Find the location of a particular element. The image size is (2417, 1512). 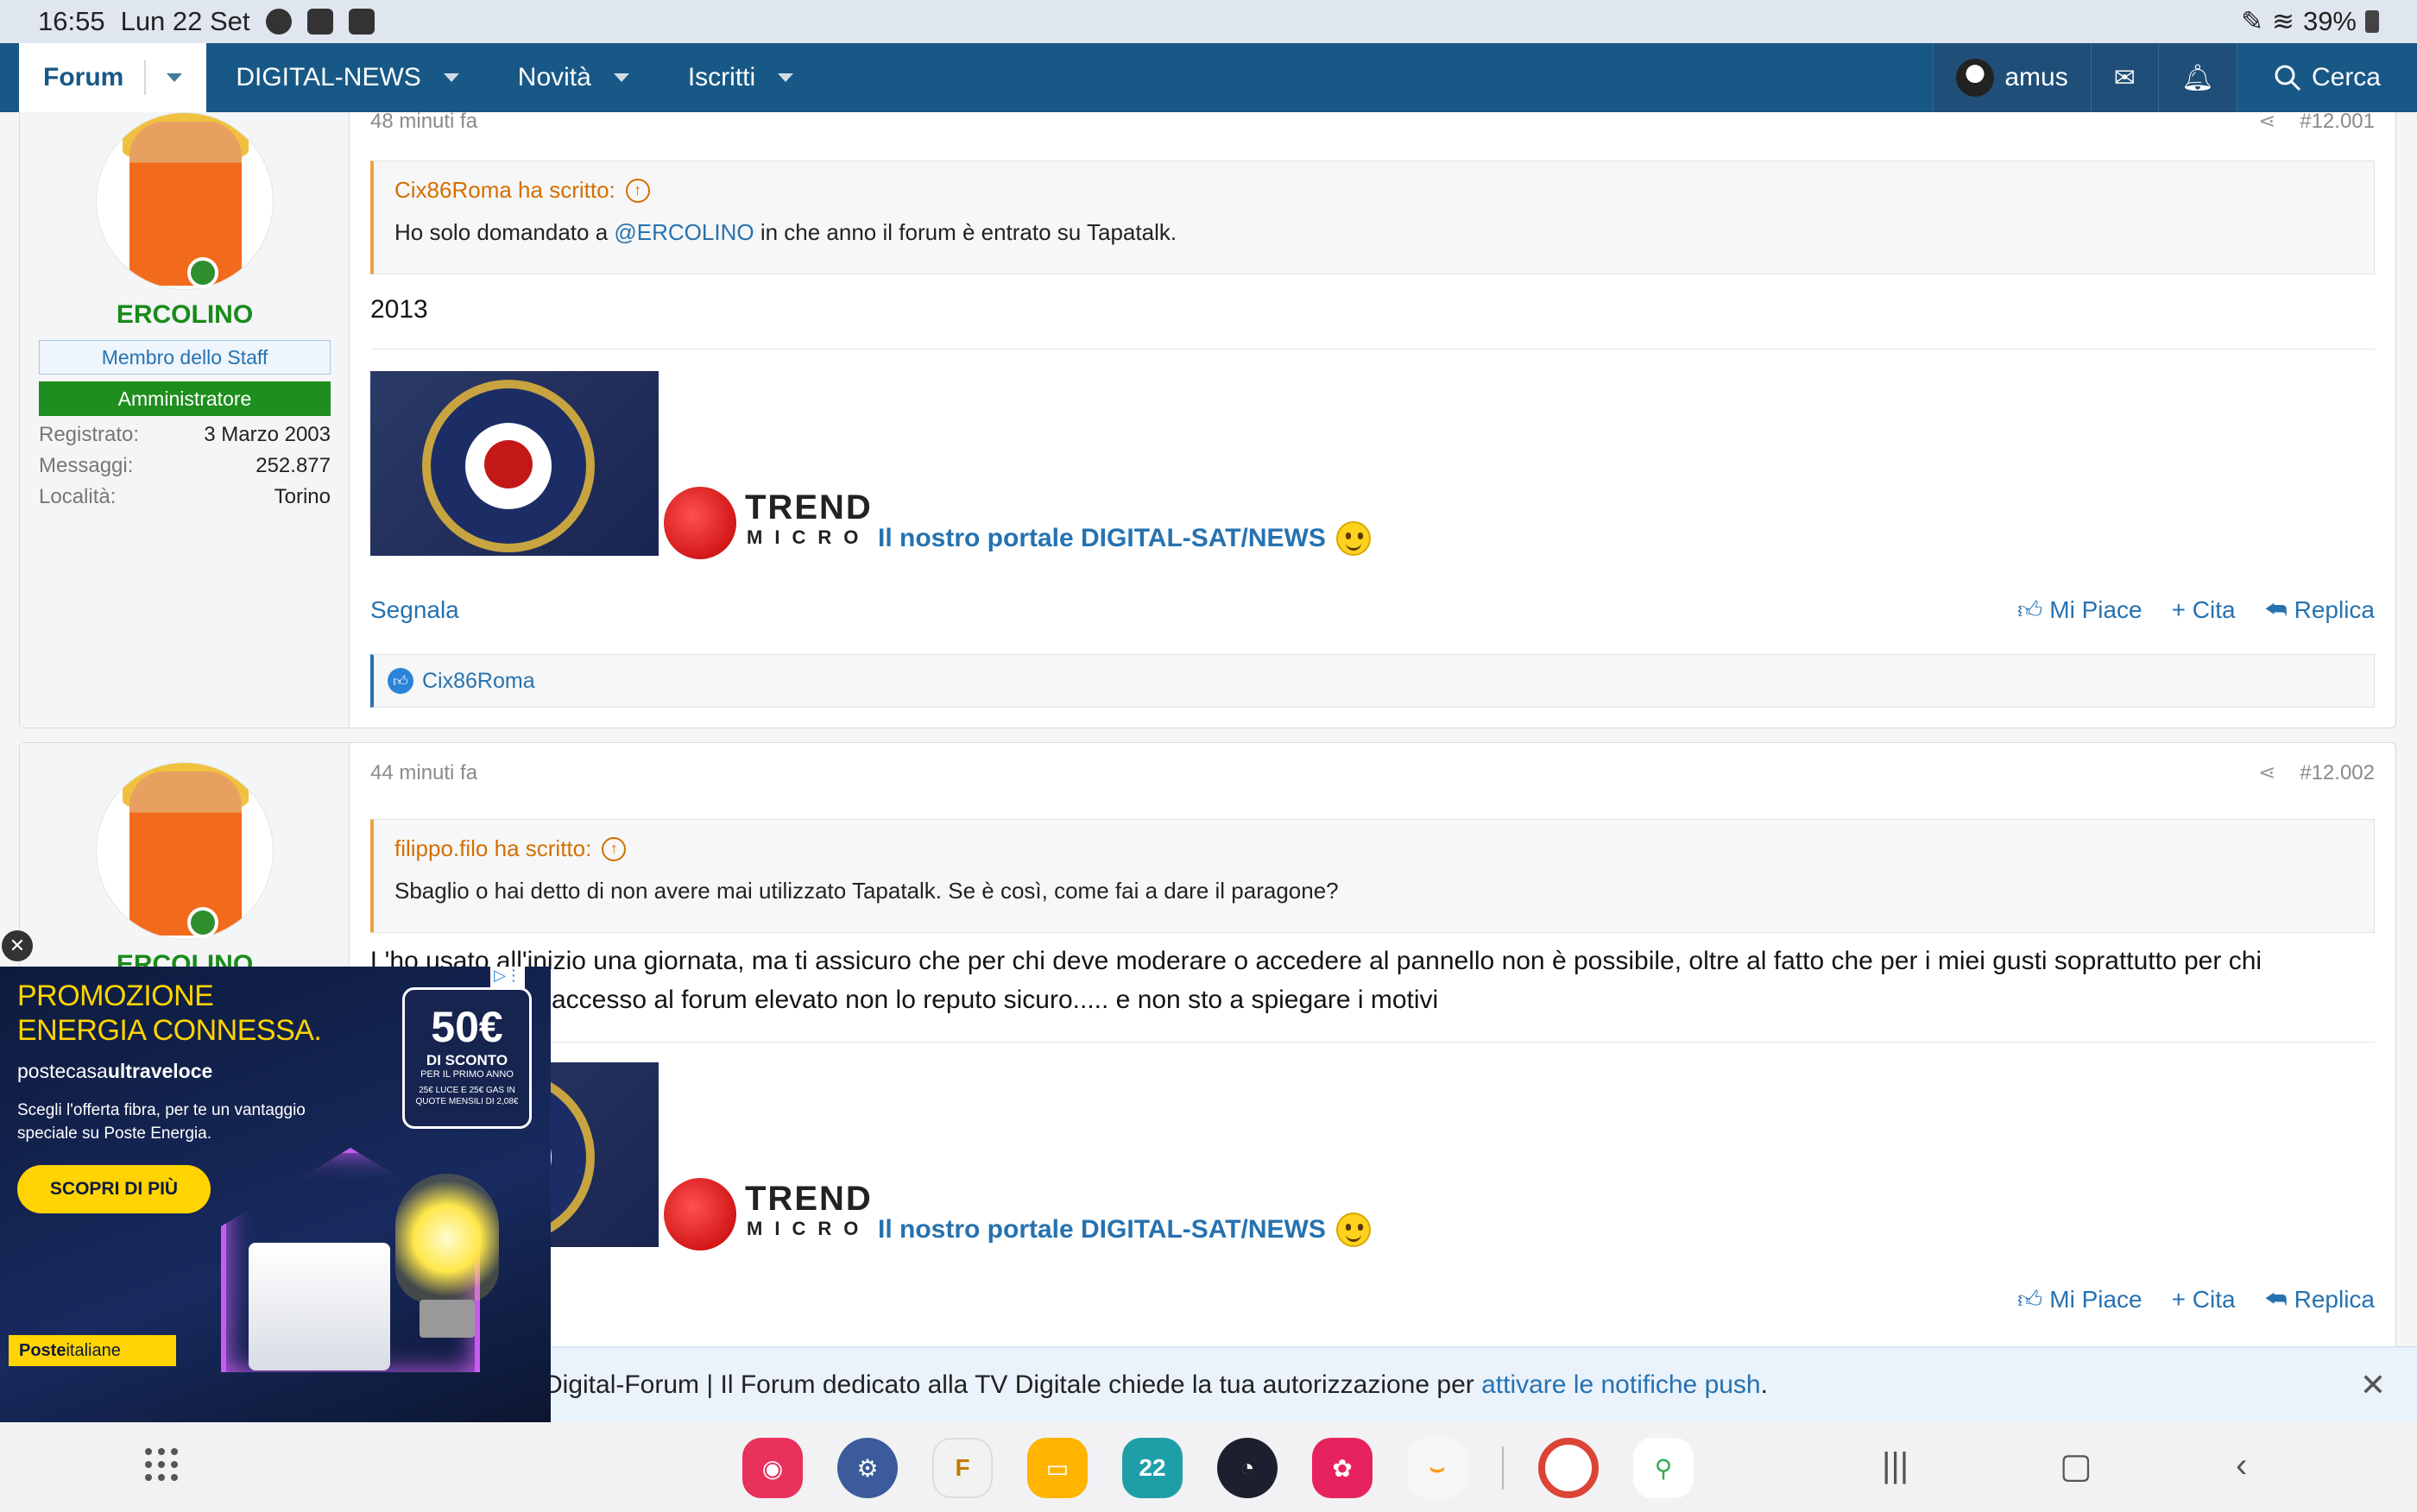

camera-app-icon: ◉ is located at coordinates (772, 1468).